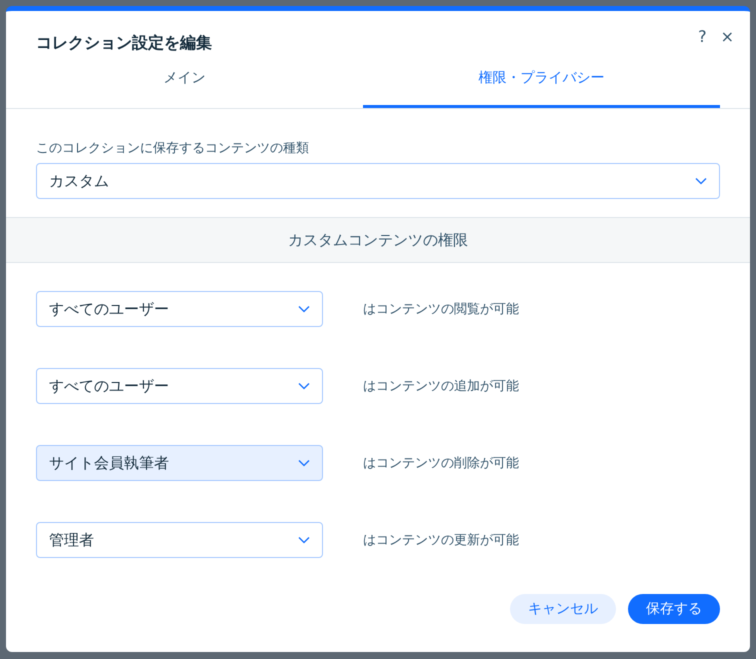 The height and width of the screenshot is (659, 756). I want to click on help-icon: ?, so click(702, 39).